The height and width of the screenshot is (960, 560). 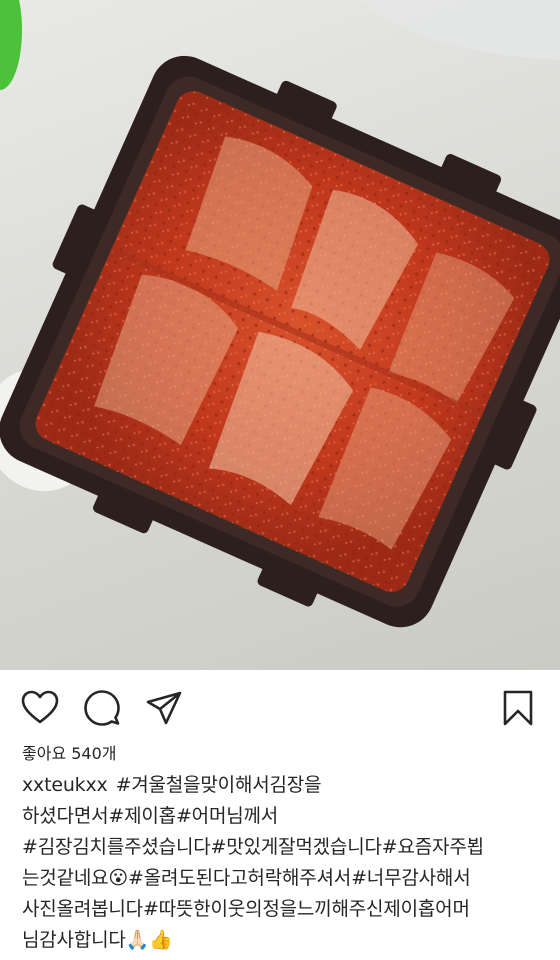 I want to click on caption-text: #겨울철을맞이해서김장을, so click(x=218, y=785).